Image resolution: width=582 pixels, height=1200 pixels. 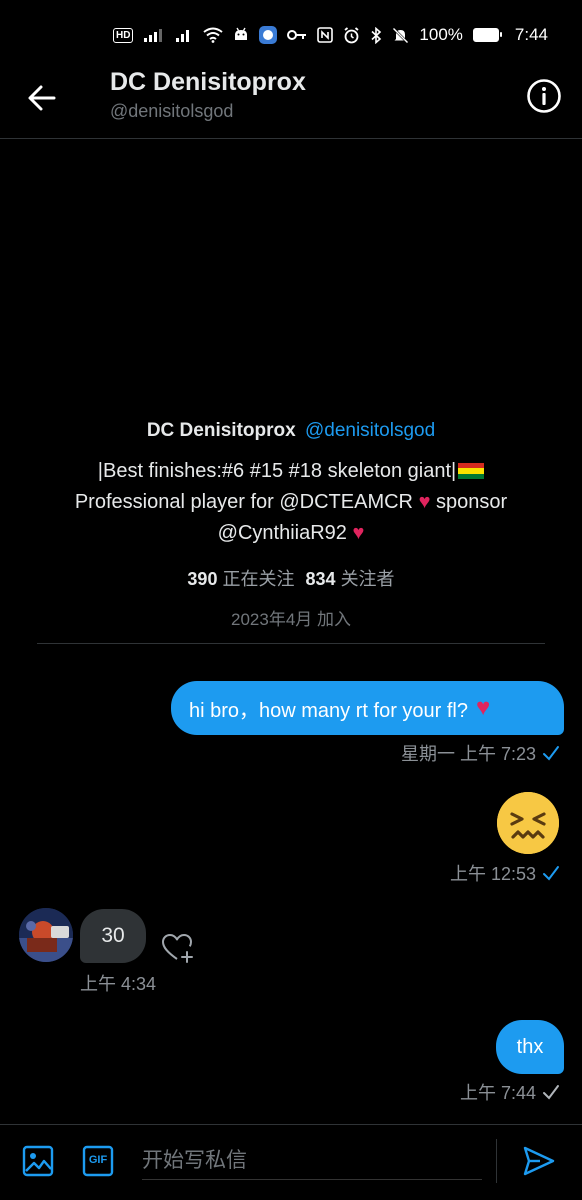 I want to click on profile-stats: 390 正在关注 834 关注者, so click(x=291, y=578).